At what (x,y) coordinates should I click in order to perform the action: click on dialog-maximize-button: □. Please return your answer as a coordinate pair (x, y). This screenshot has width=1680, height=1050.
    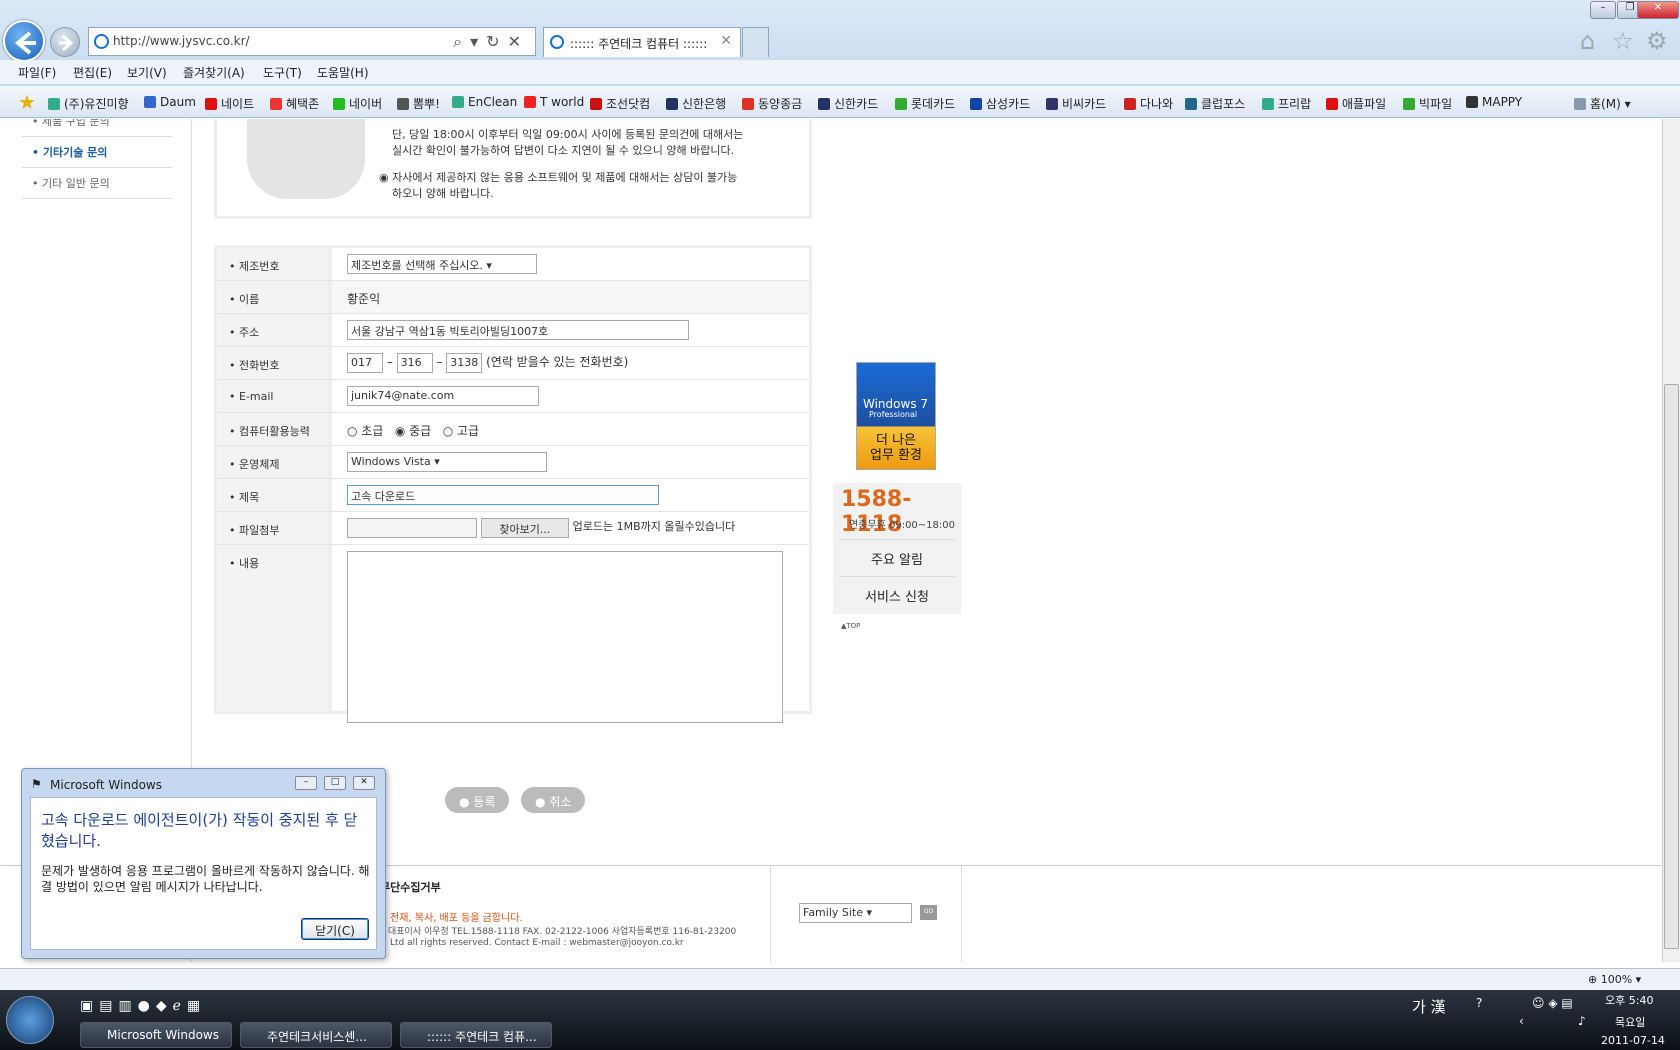
    Looking at the image, I should click on (335, 783).